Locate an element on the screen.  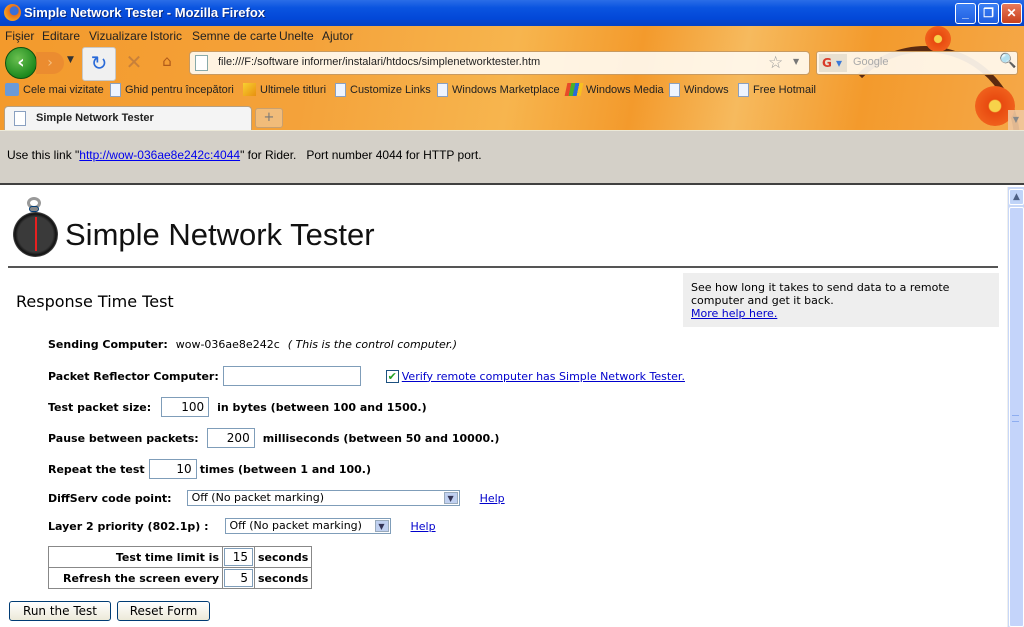
title-divider is located at coordinates (503, 267).